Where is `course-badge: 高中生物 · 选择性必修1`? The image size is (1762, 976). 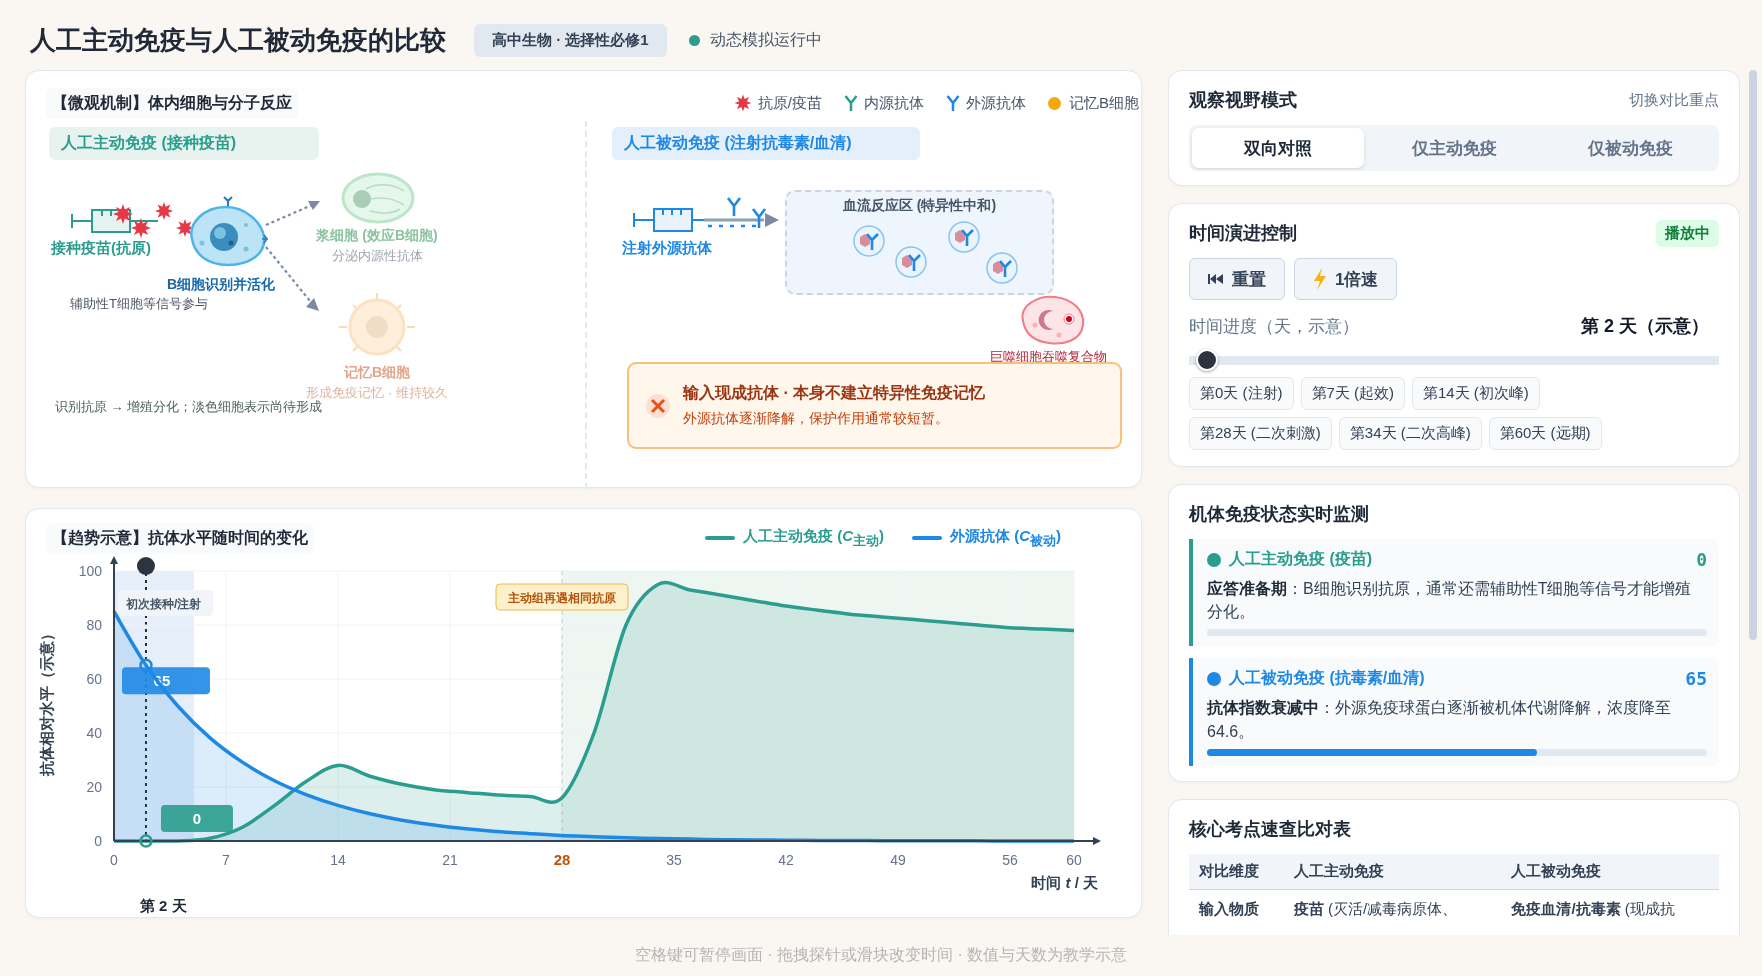 course-badge: 高中生物 · 选择性必修1 is located at coordinates (570, 40).